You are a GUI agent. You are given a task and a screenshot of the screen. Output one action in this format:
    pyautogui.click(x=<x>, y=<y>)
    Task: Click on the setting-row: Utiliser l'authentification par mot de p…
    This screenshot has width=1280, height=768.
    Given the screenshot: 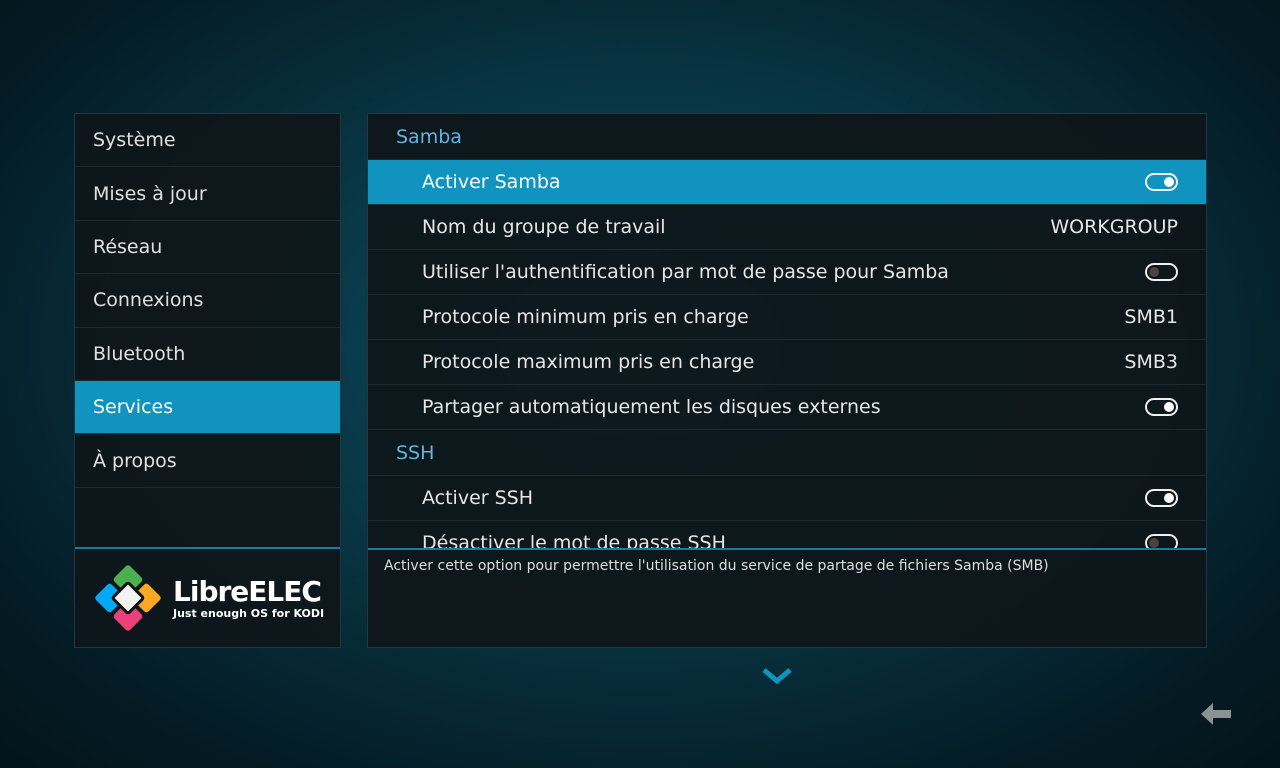 What is the action you would take?
    pyautogui.click(x=787, y=272)
    